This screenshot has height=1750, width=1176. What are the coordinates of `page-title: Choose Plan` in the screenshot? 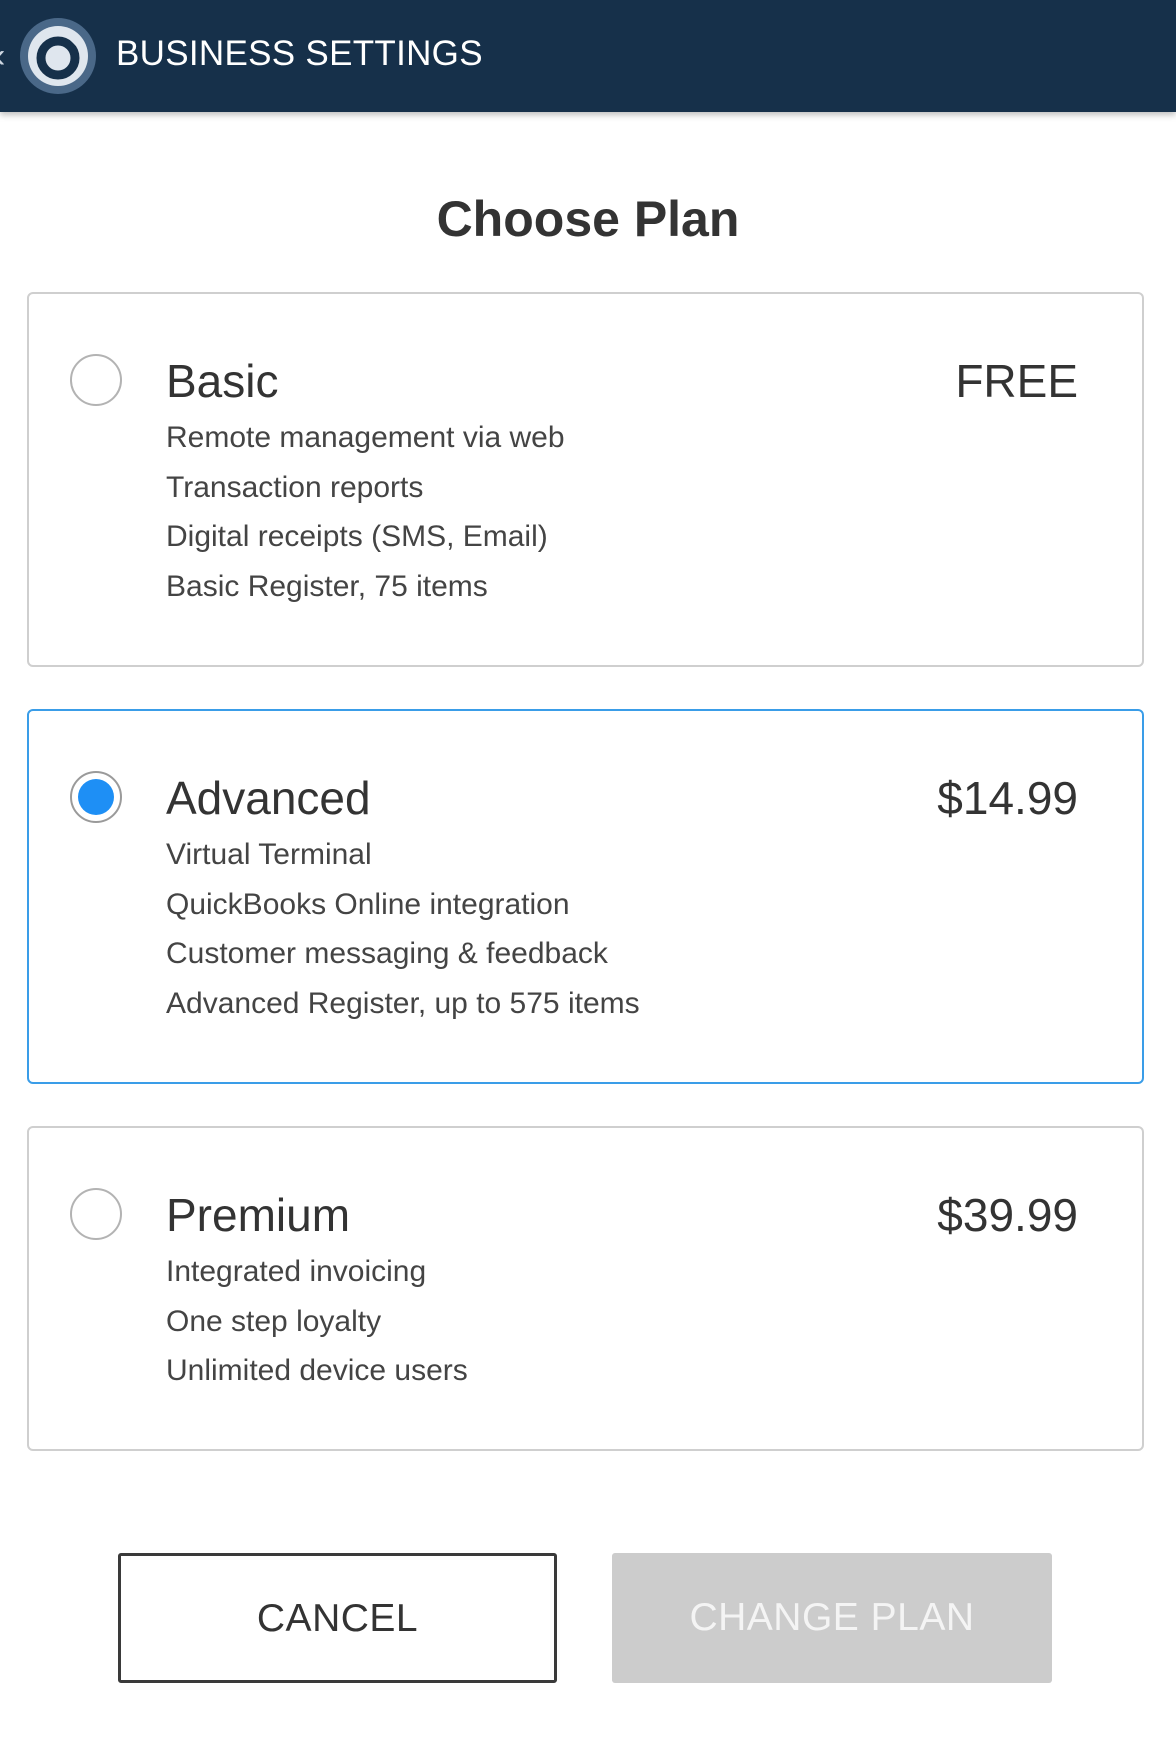 It's located at (588, 219).